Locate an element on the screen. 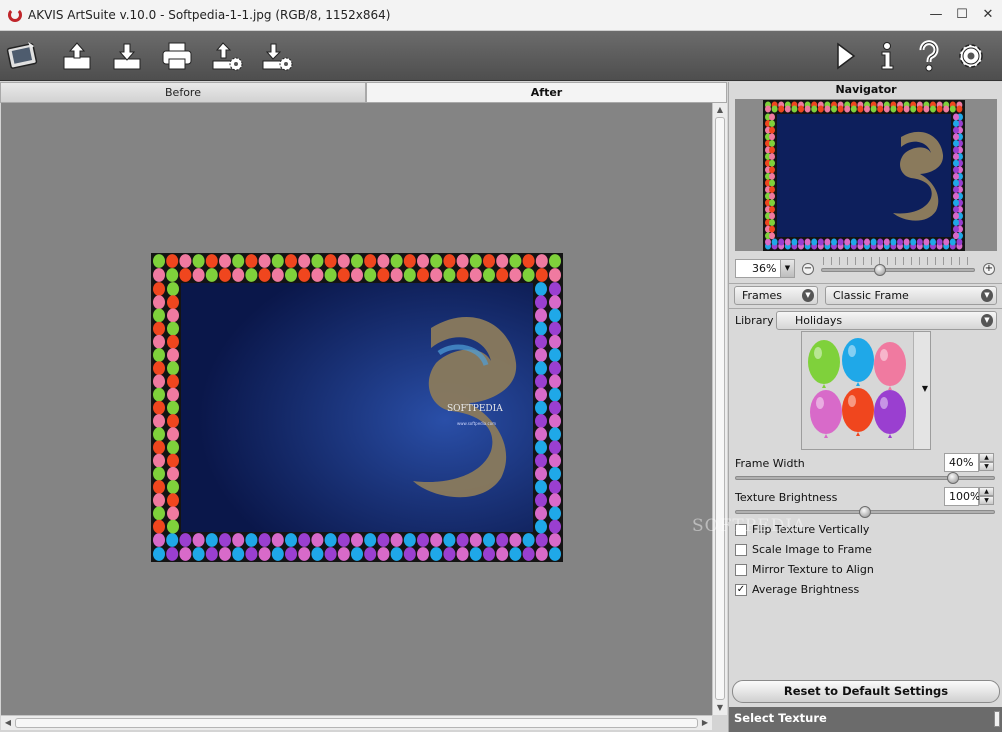  help-icon is located at coordinates (929, 56).